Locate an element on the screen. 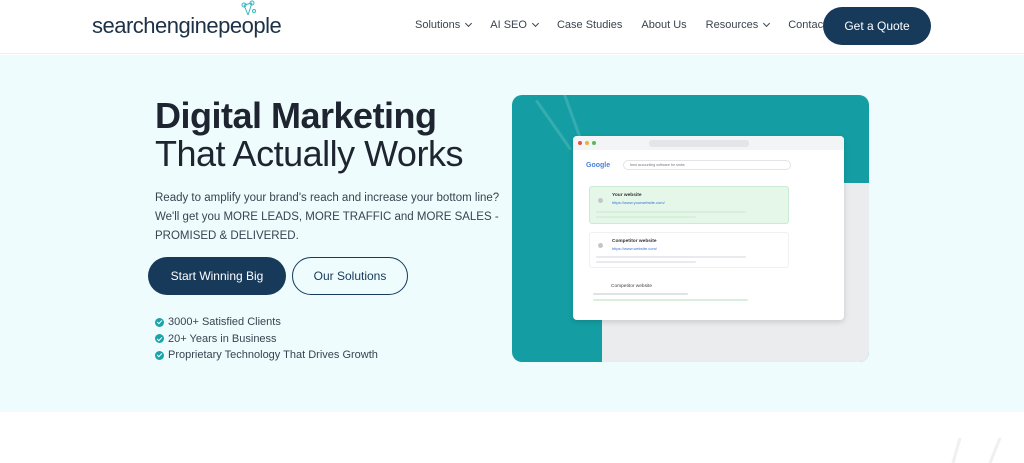  benefit-item: 20+ Years in Business is located at coordinates (266, 339).